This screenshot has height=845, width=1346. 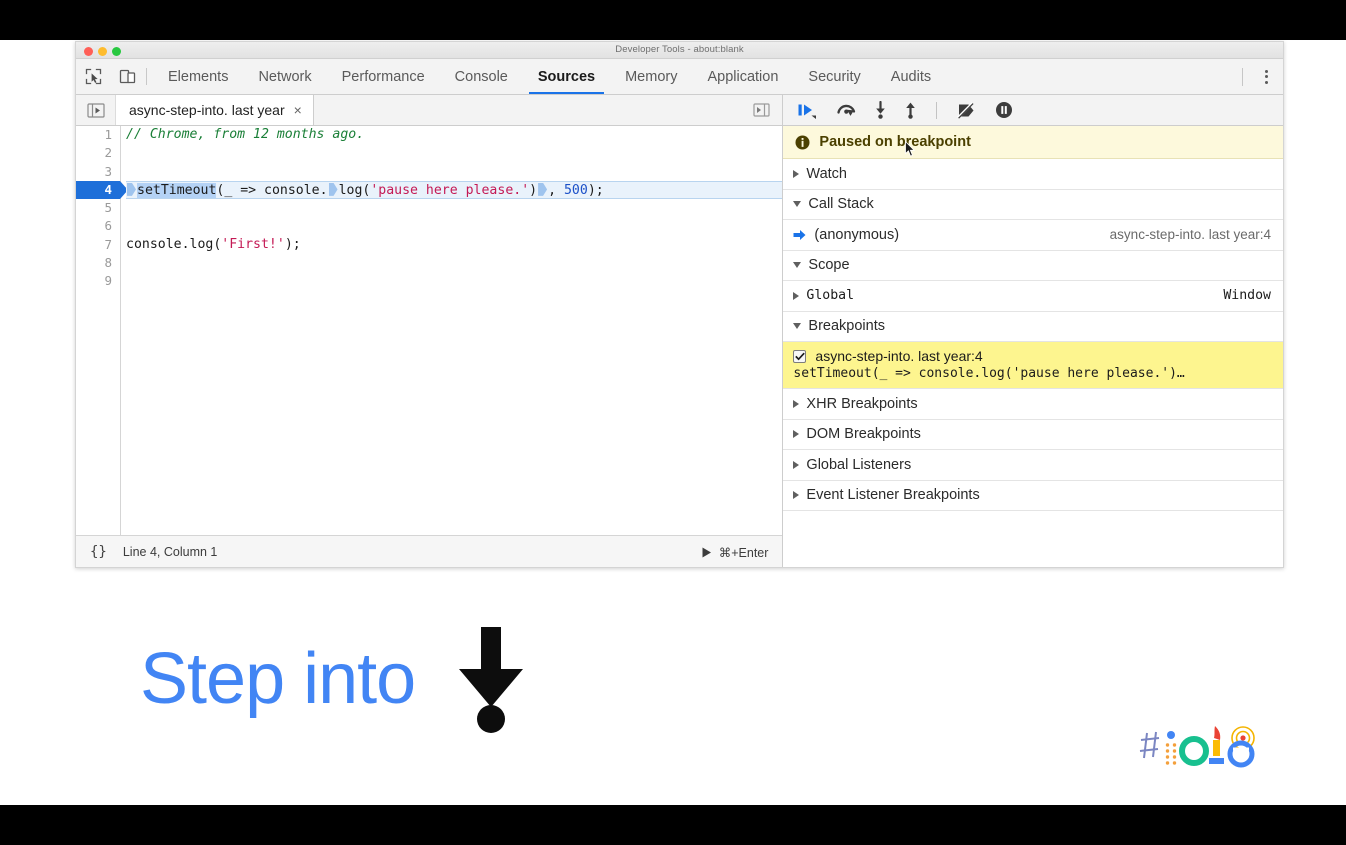 I want to click on section-label: Event Listener Breakpoints, so click(x=893, y=495).